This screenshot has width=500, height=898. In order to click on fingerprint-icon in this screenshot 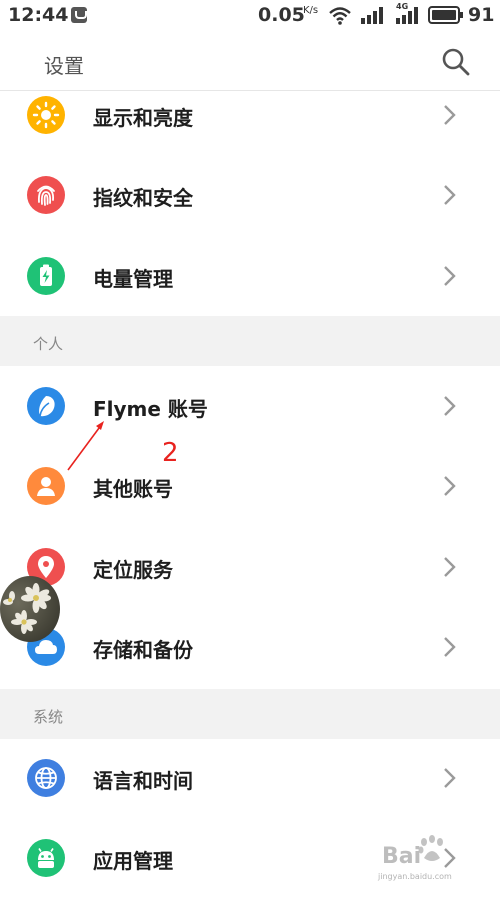, I will do `click(46, 195)`.